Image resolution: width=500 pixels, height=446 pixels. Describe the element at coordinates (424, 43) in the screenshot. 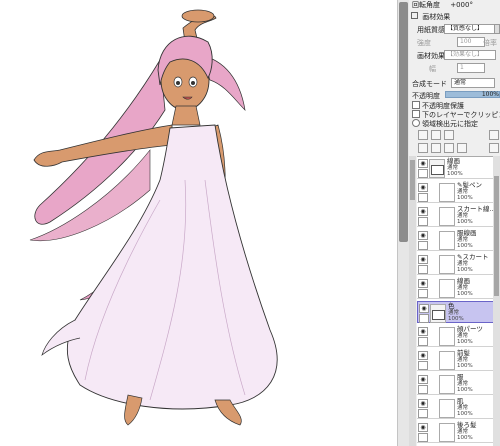

I see `intensity-label: 強度` at that location.